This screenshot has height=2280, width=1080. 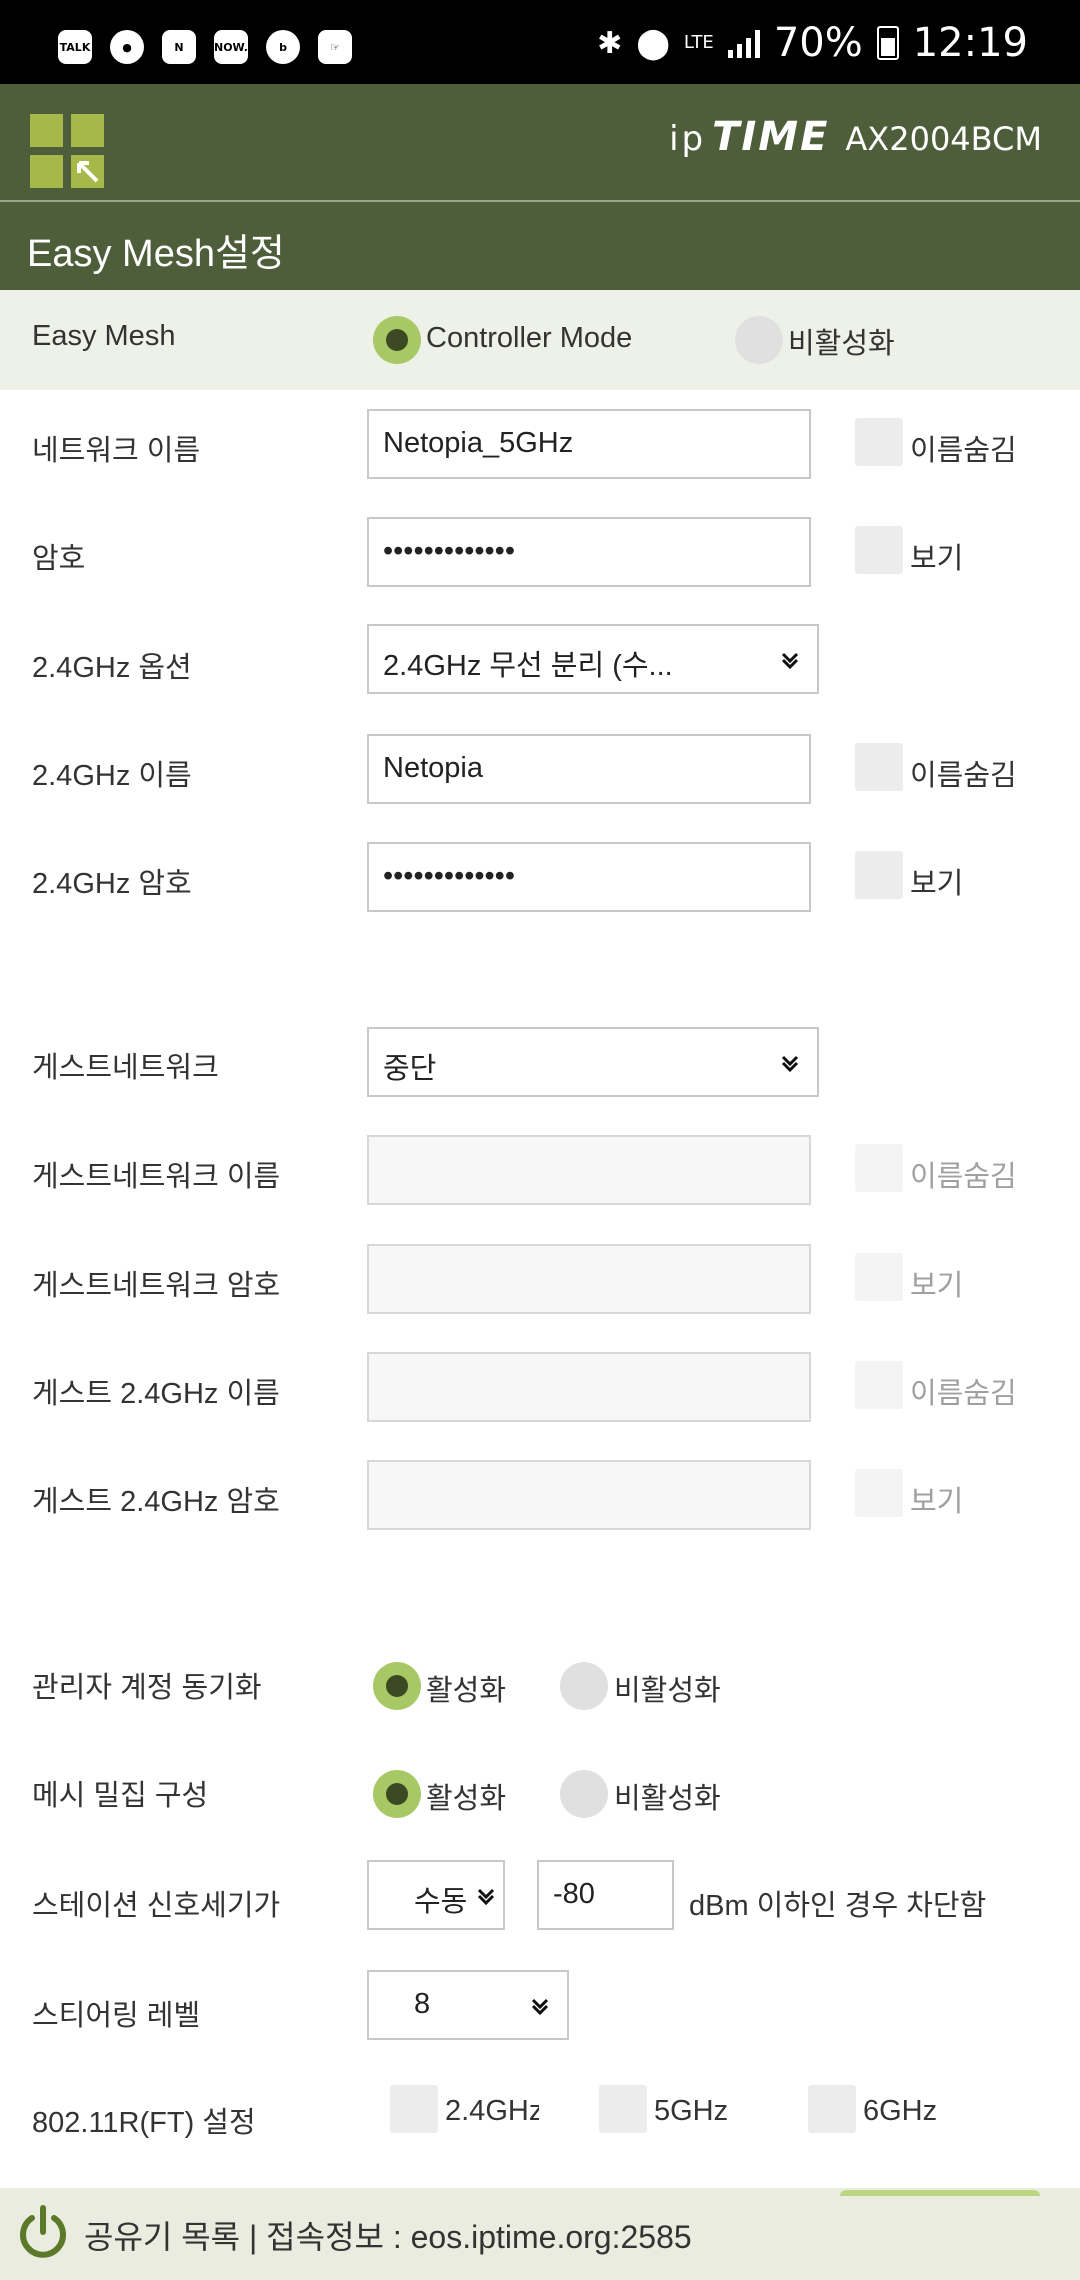 What do you see at coordinates (156, 1906) in the screenshot?
I see `station-signal-label: 스테이션 신호세기가` at bounding box center [156, 1906].